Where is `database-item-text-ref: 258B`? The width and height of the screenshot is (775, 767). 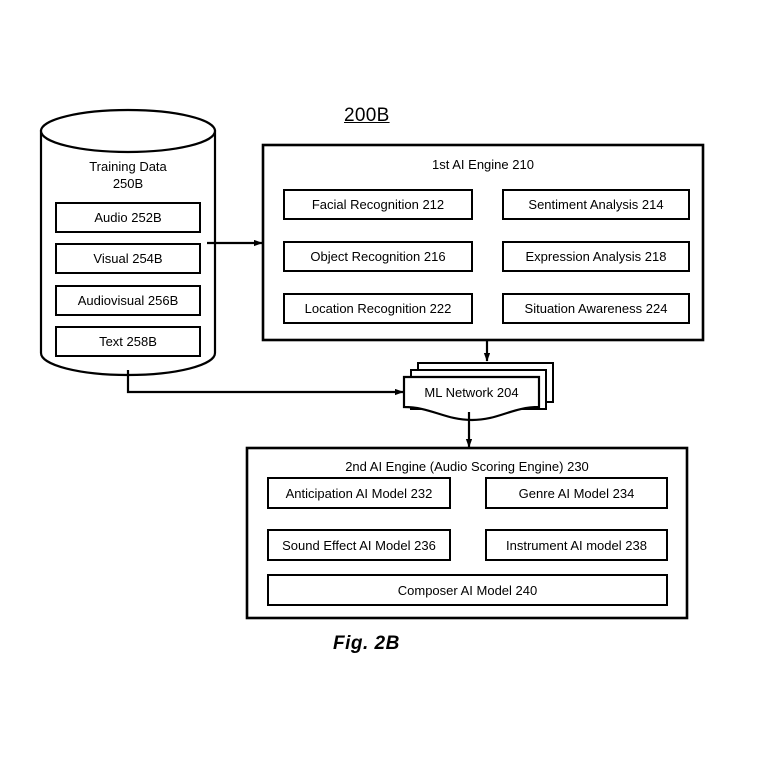
database-item-text-ref: 258B is located at coordinates (141, 341).